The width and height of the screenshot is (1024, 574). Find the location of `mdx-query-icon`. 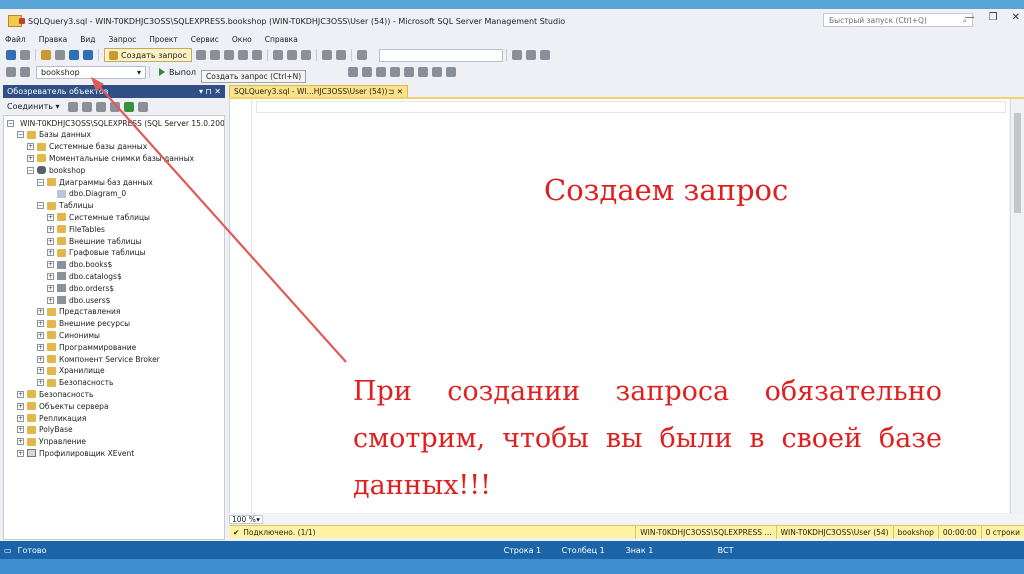

mdx-query-icon is located at coordinates (214, 55).